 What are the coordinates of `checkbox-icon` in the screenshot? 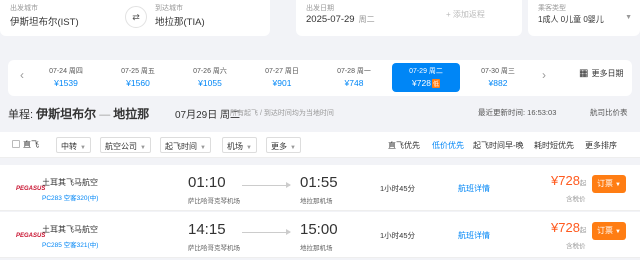 It's located at (16, 144).